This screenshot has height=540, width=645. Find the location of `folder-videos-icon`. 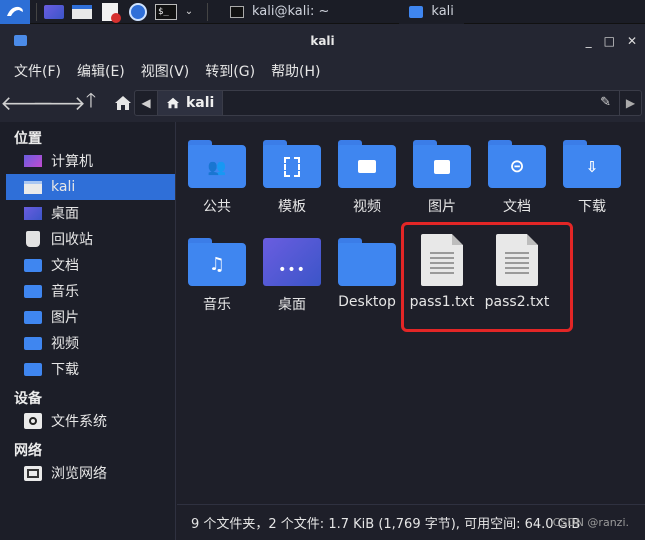

folder-videos-icon is located at coordinates (367, 164).